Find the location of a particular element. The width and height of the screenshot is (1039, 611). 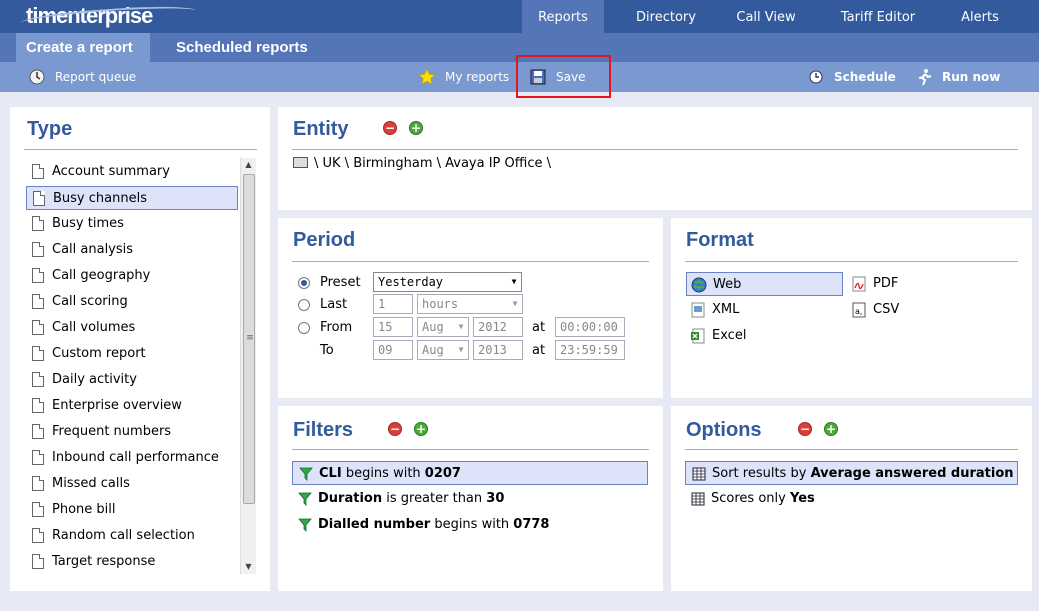

format-excel: Excel is located at coordinates (726, 336).